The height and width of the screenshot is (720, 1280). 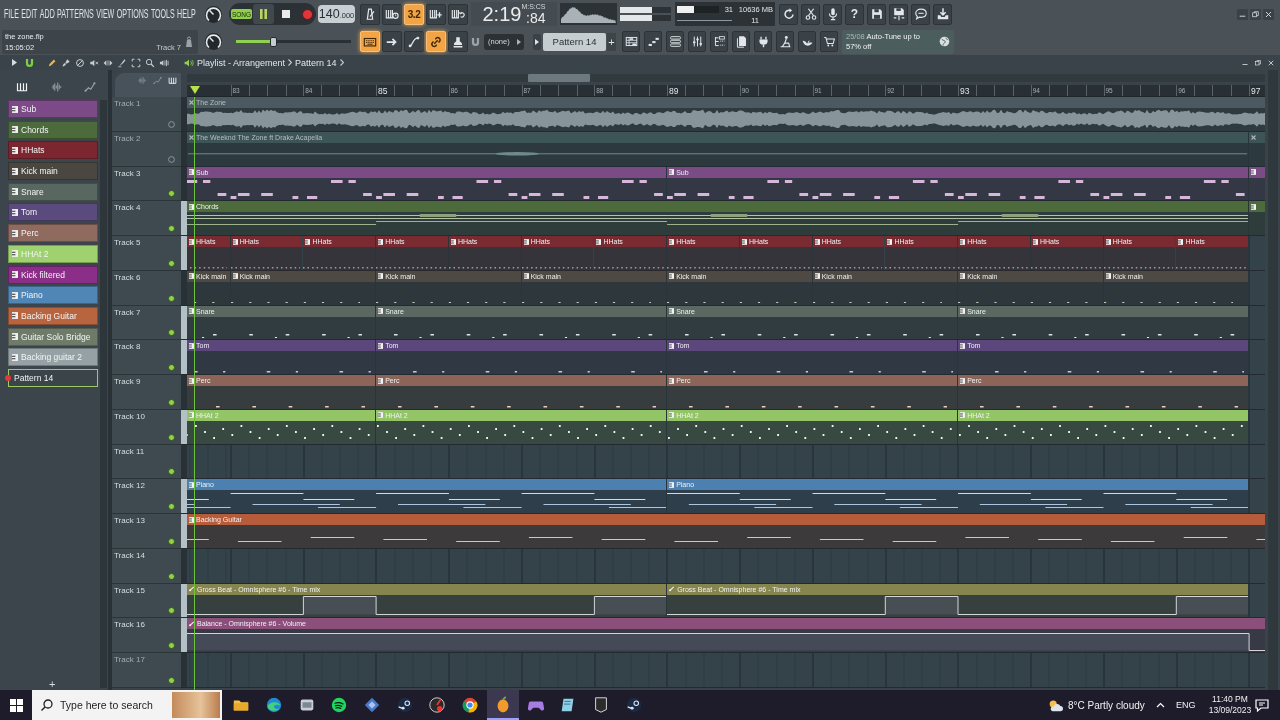 I want to click on pitch-knob, so click(x=213, y=41).